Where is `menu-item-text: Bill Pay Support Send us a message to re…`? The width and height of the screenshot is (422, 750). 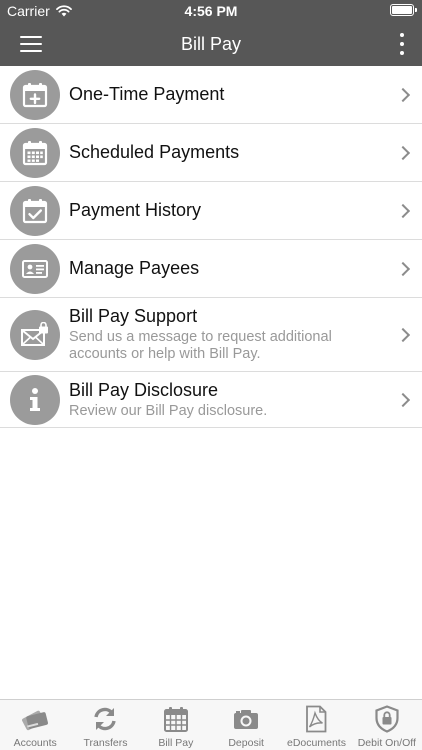 menu-item-text: Bill Pay Support Send us a message to re… is located at coordinates (225, 334).